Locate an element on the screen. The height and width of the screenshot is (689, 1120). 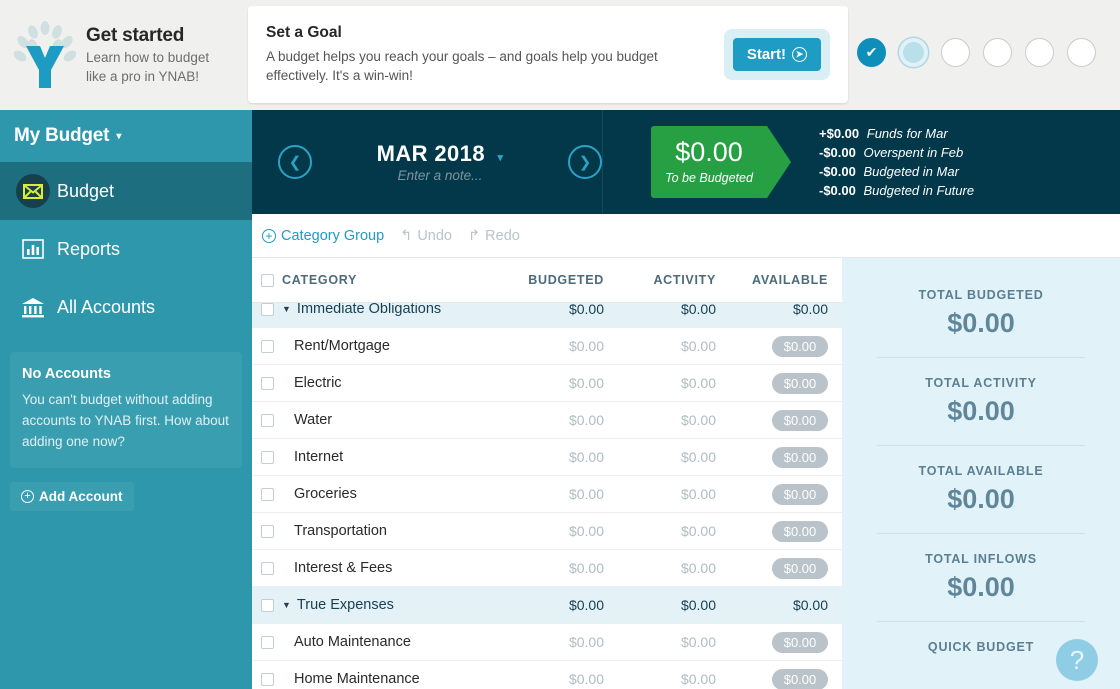
no-accounts-title: No Accounts is located at coordinates (66, 374).